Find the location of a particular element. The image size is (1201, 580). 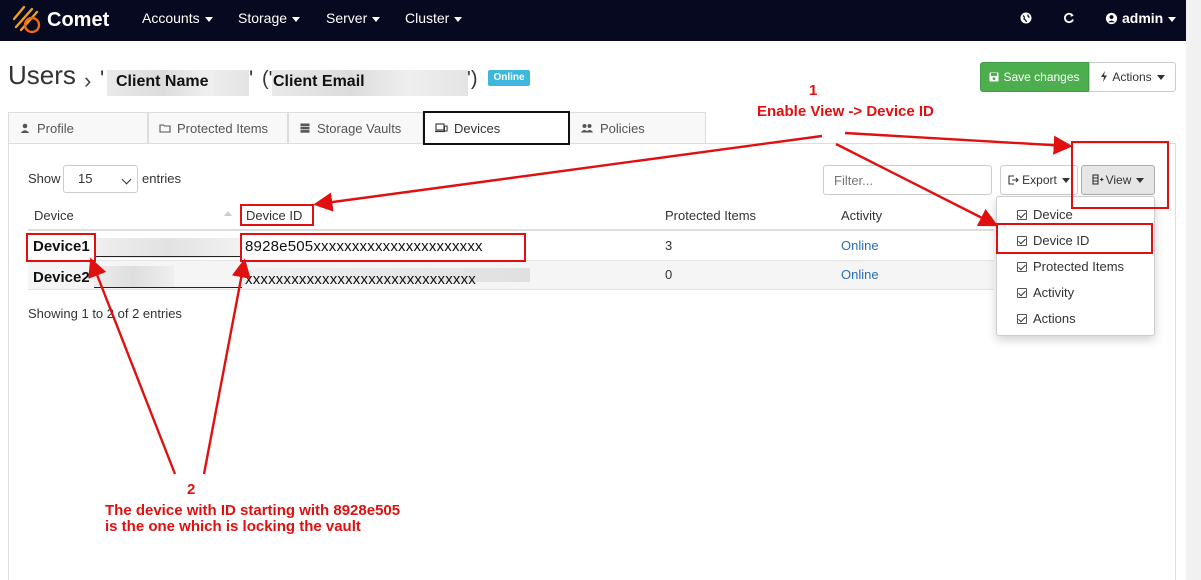

globe-icon is located at coordinates (1026, 18).